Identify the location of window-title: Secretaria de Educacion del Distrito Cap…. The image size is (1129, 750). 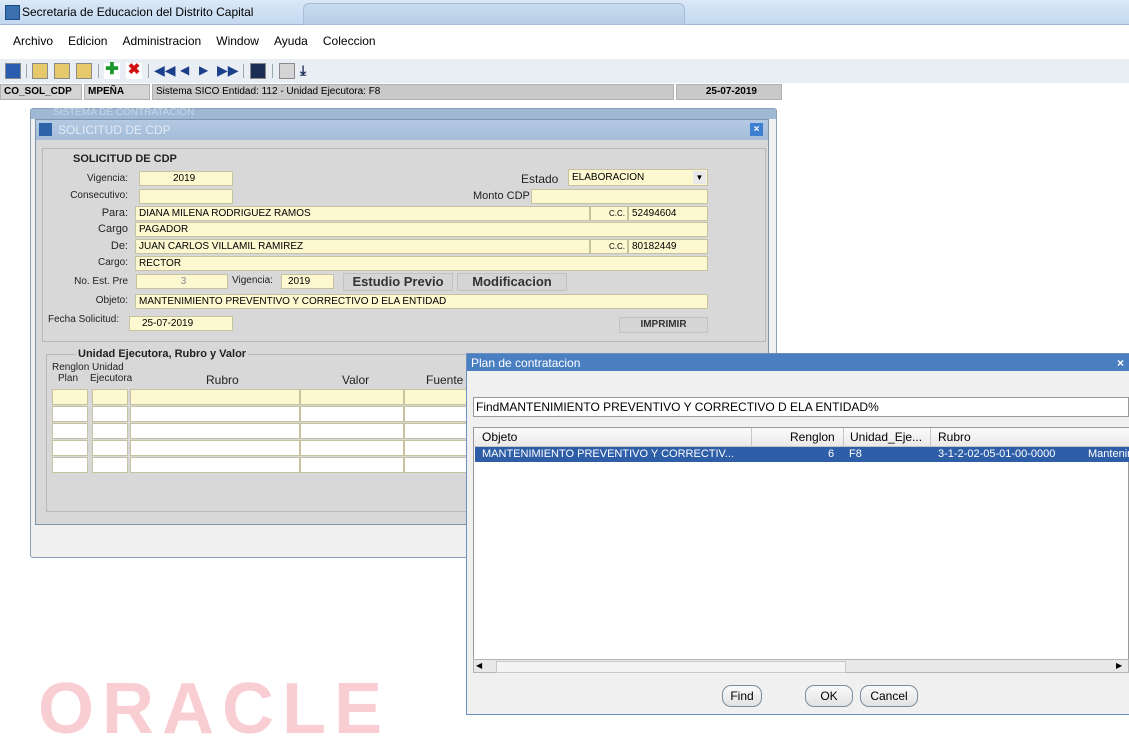
(138, 12).